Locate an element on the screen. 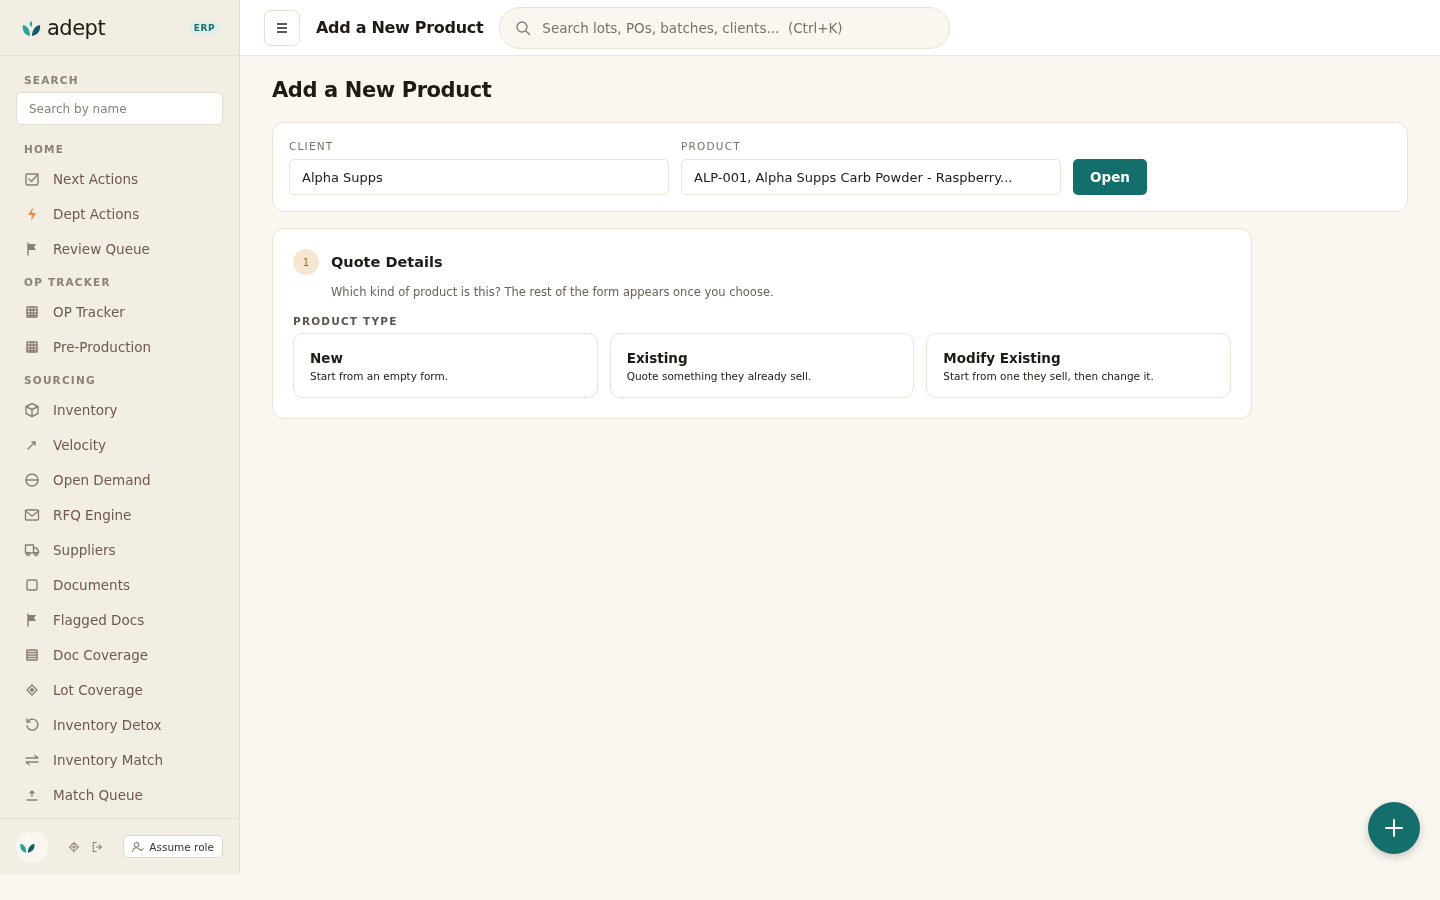 Image resolution: width=1440 pixels, height=900 pixels. envelope-icon is located at coordinates (32, 514).